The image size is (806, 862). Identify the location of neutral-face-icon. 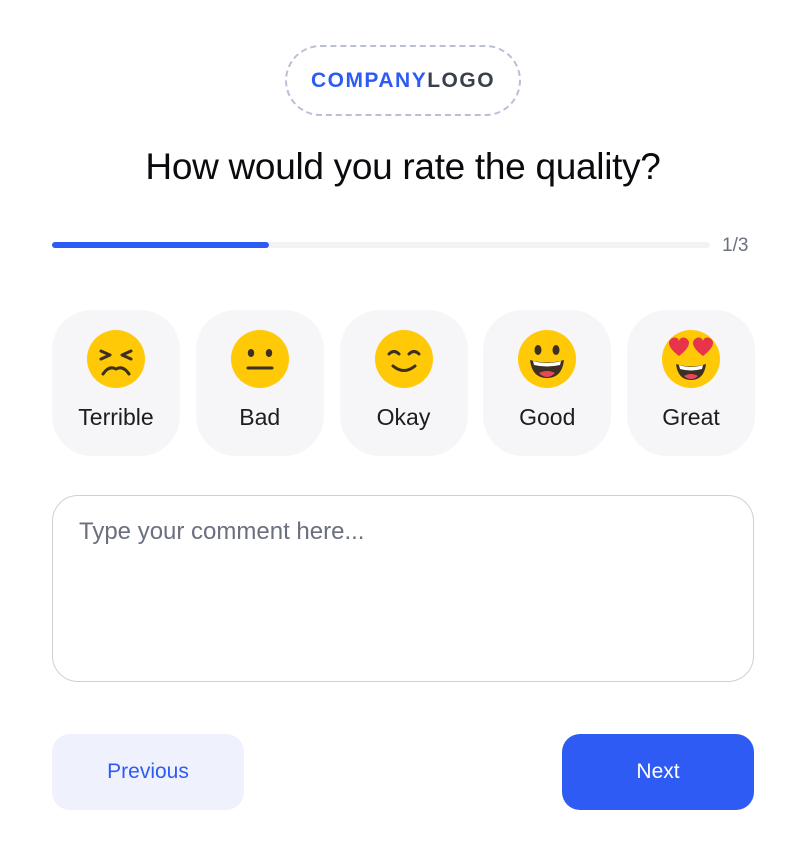
(259, 359).